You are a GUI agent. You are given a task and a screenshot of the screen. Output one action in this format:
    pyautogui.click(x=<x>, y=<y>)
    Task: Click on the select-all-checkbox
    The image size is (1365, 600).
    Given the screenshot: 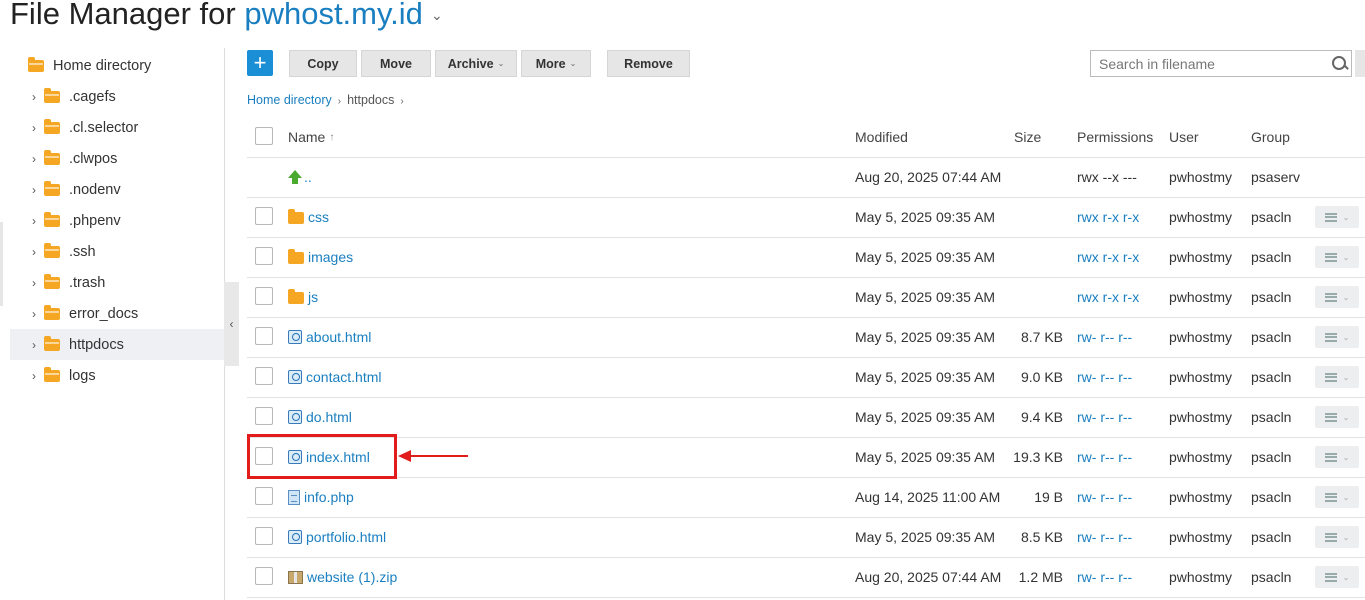 What is the action you would take?
    pyautogui.click(x=264, y=136)
    